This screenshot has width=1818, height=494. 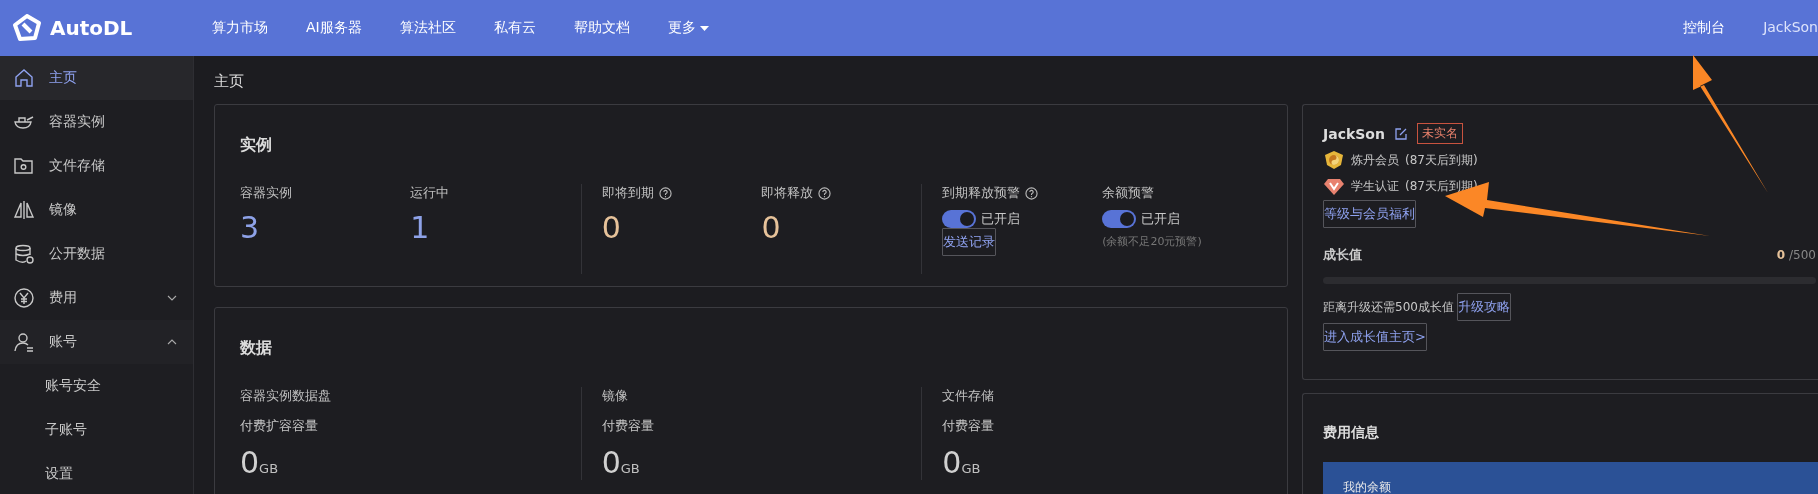 I want to click on growth-label: 成长值, so click(x=1342, y=255).